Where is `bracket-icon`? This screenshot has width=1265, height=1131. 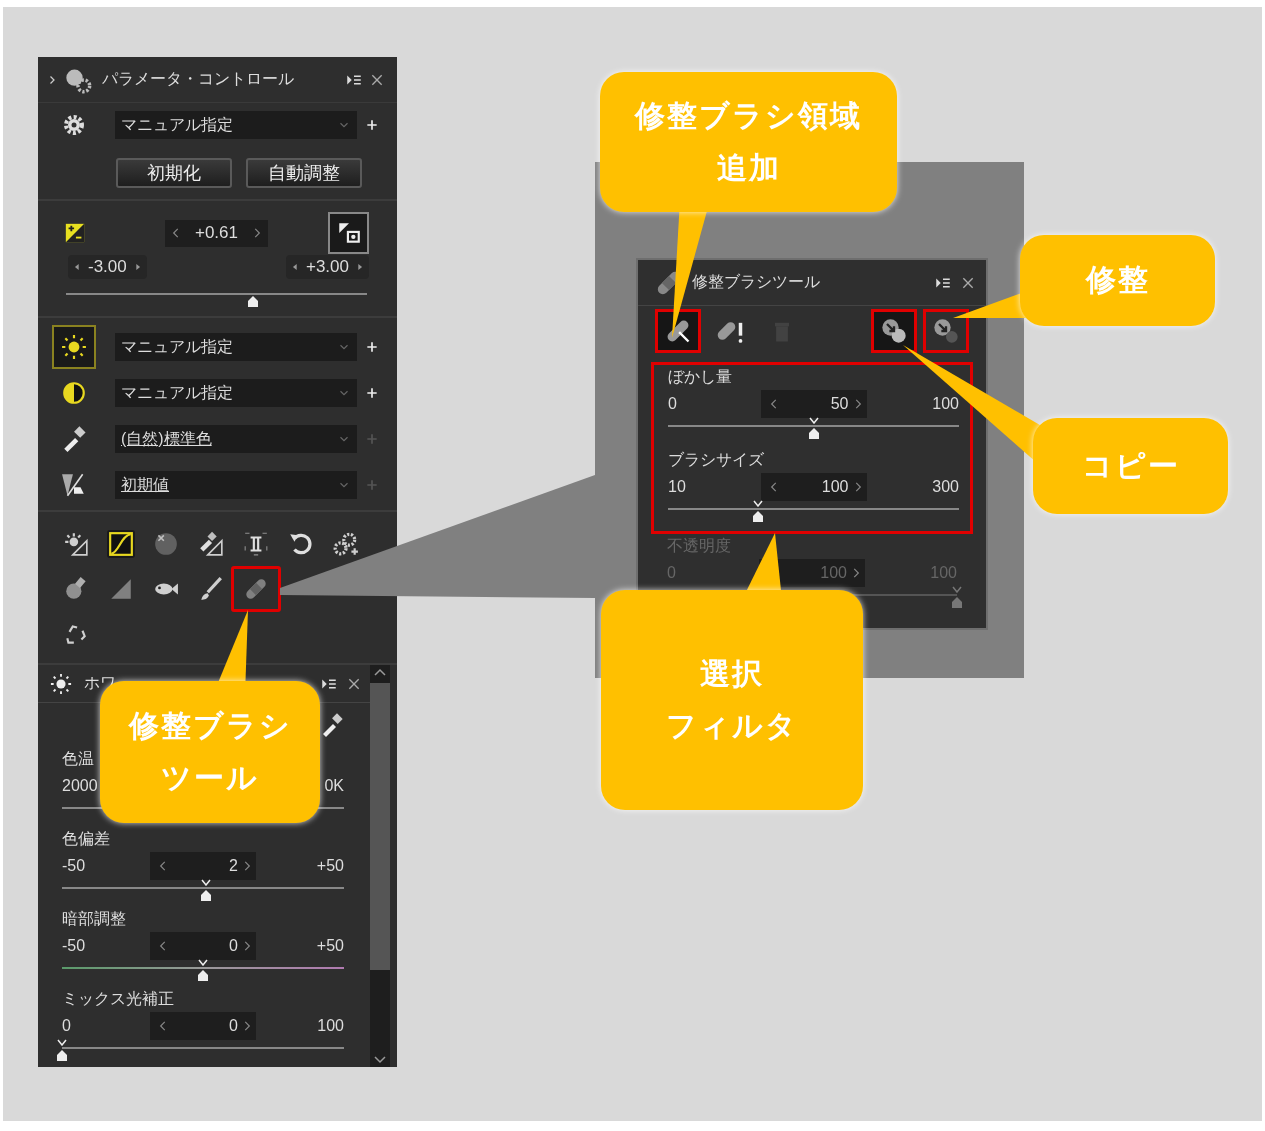 bracket-icon is located at coordinates (255, 543).